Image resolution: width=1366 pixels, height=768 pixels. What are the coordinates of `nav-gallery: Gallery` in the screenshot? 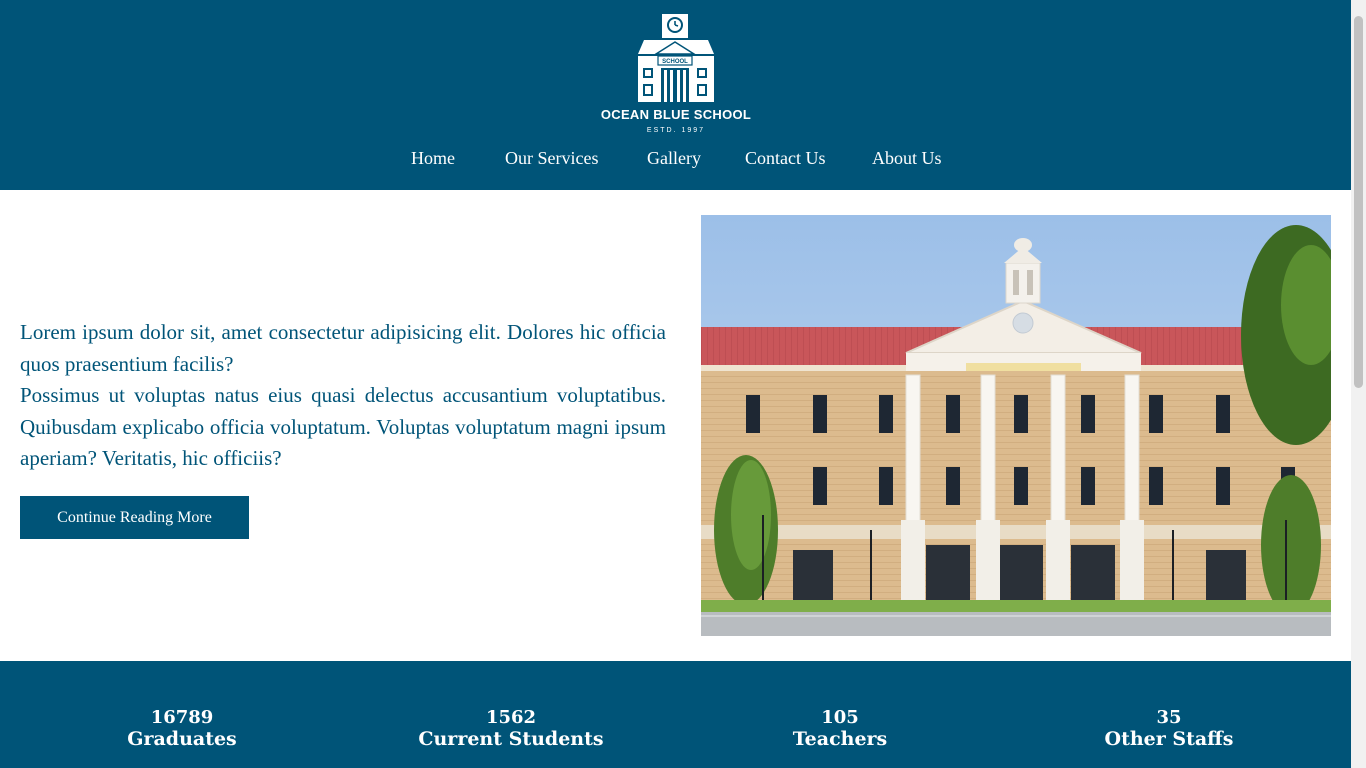 It's located at (674, 158).